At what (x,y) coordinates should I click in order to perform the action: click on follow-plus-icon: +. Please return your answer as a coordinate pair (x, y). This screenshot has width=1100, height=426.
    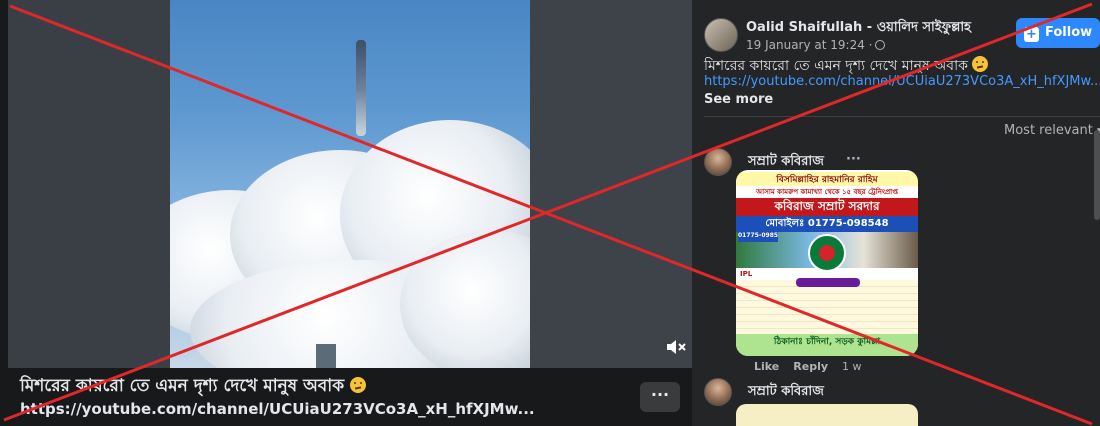
    Looking at the image, I should click on (1031, 34).